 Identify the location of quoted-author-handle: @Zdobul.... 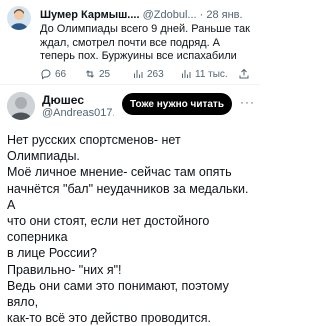
(170, 15).